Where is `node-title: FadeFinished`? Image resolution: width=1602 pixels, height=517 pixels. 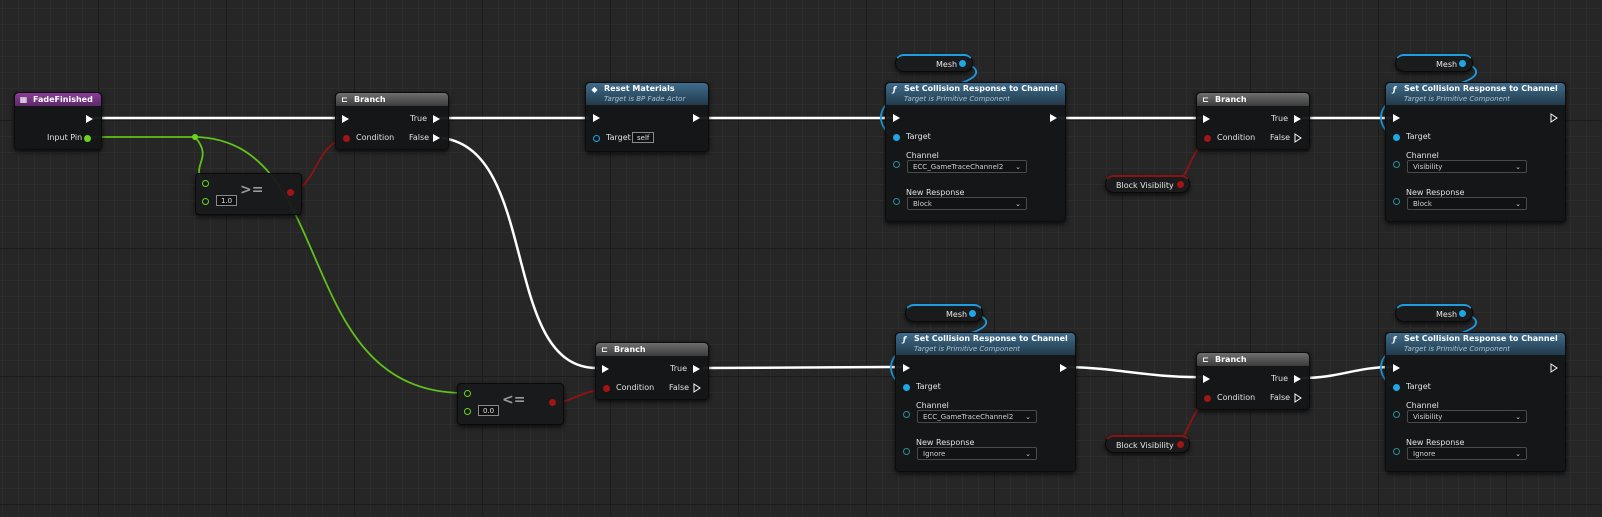 node-title: FadeFinished is located at coordinates (63, 99).